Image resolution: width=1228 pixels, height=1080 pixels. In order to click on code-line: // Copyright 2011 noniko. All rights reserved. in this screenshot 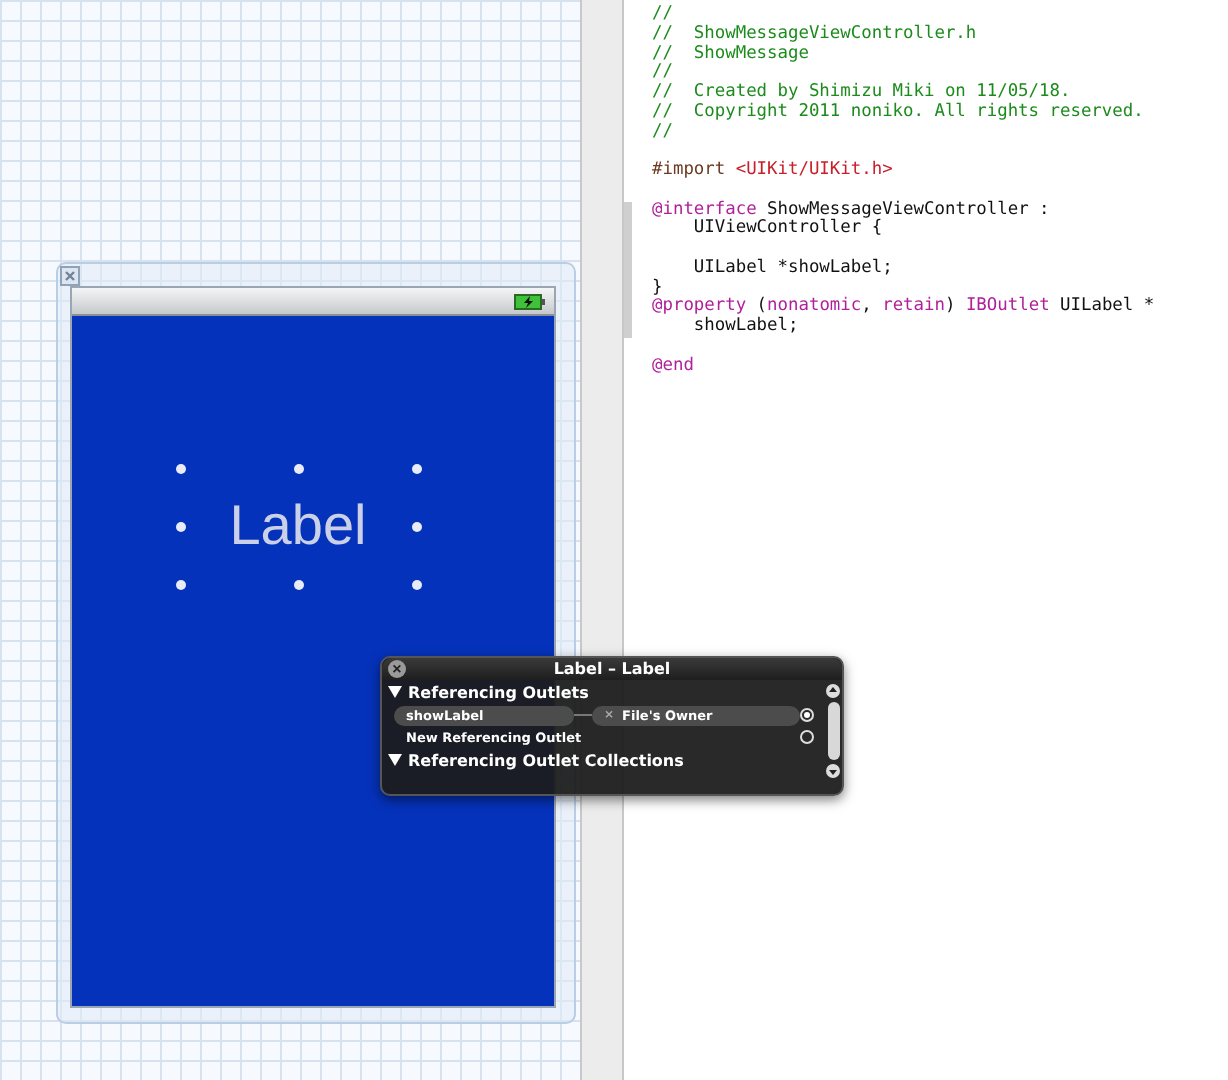, I will do `click(898, 111)`.